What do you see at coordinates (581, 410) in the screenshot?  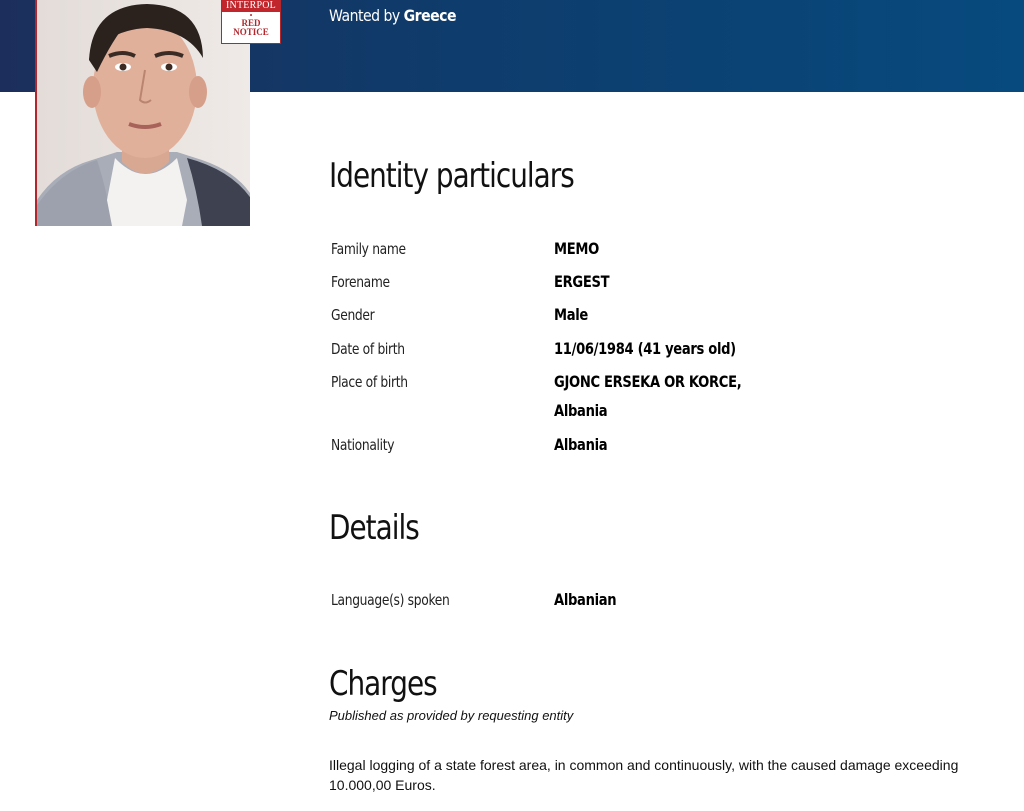 I see `value-place-of-birth-line2: Albania` at bounding box center [581, 410].